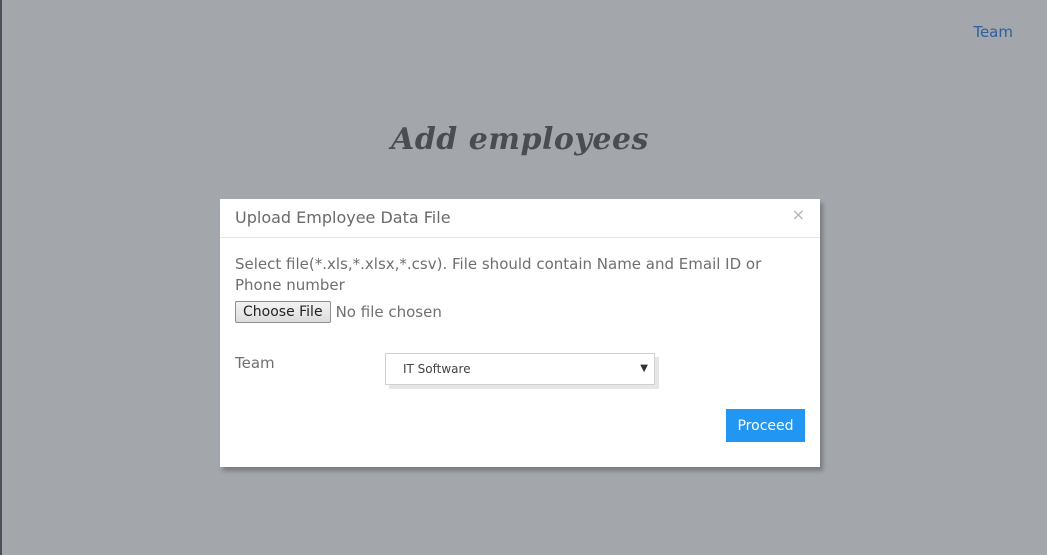  What do you see at coordinates (255, 363) in the screenshot?
I see `team-label: Team` at bounding box center [255, 363].